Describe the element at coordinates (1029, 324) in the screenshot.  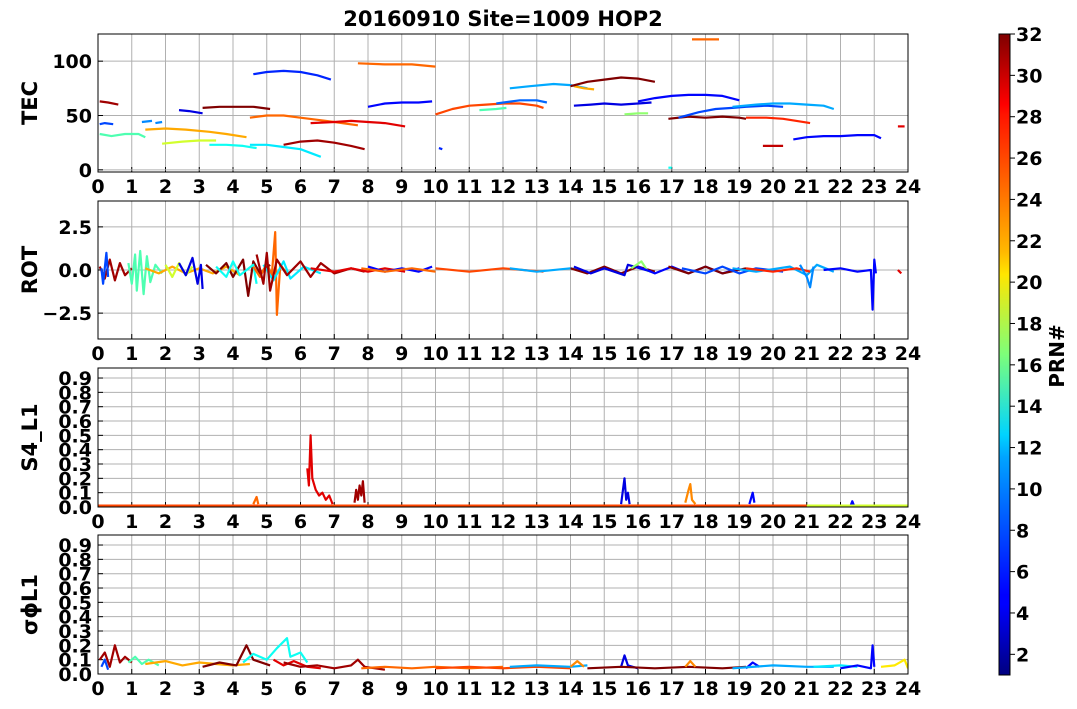
I see `colorbar-tick-label: 18` at that location.